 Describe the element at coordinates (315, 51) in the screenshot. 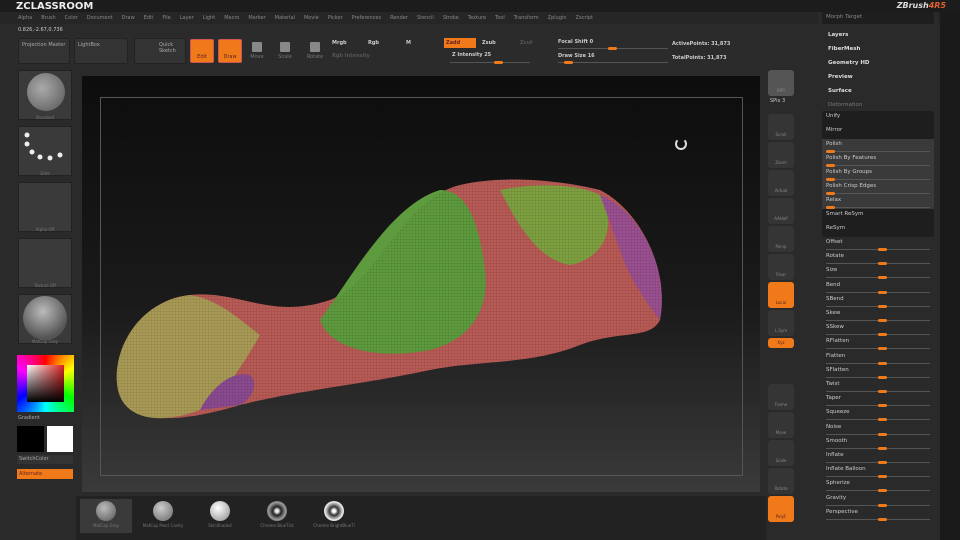

I see `rotate-button: Rotate` at that location.